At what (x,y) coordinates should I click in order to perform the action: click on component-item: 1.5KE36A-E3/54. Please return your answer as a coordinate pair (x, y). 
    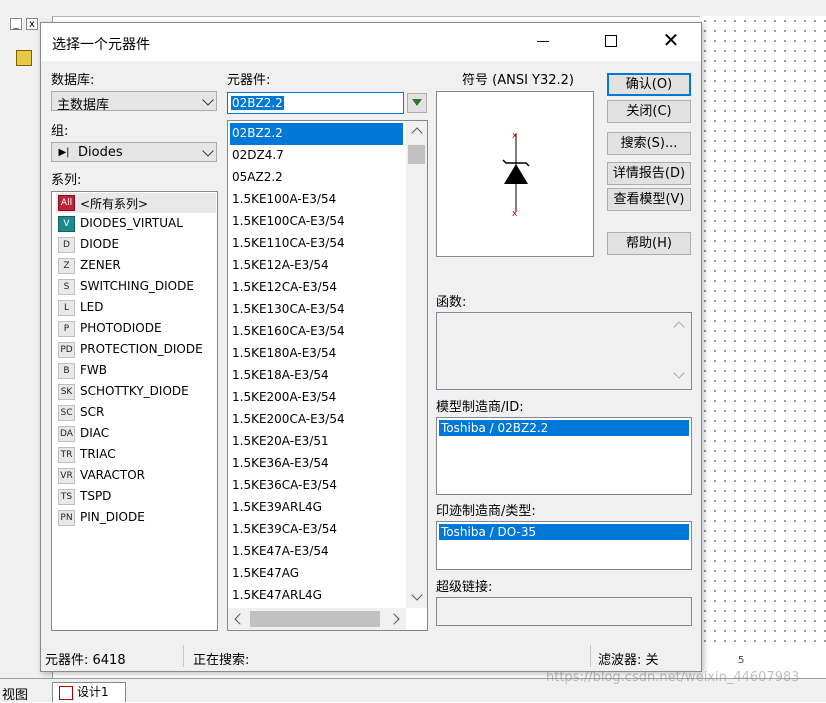
    Looking at the image, I should click on (316, 464).